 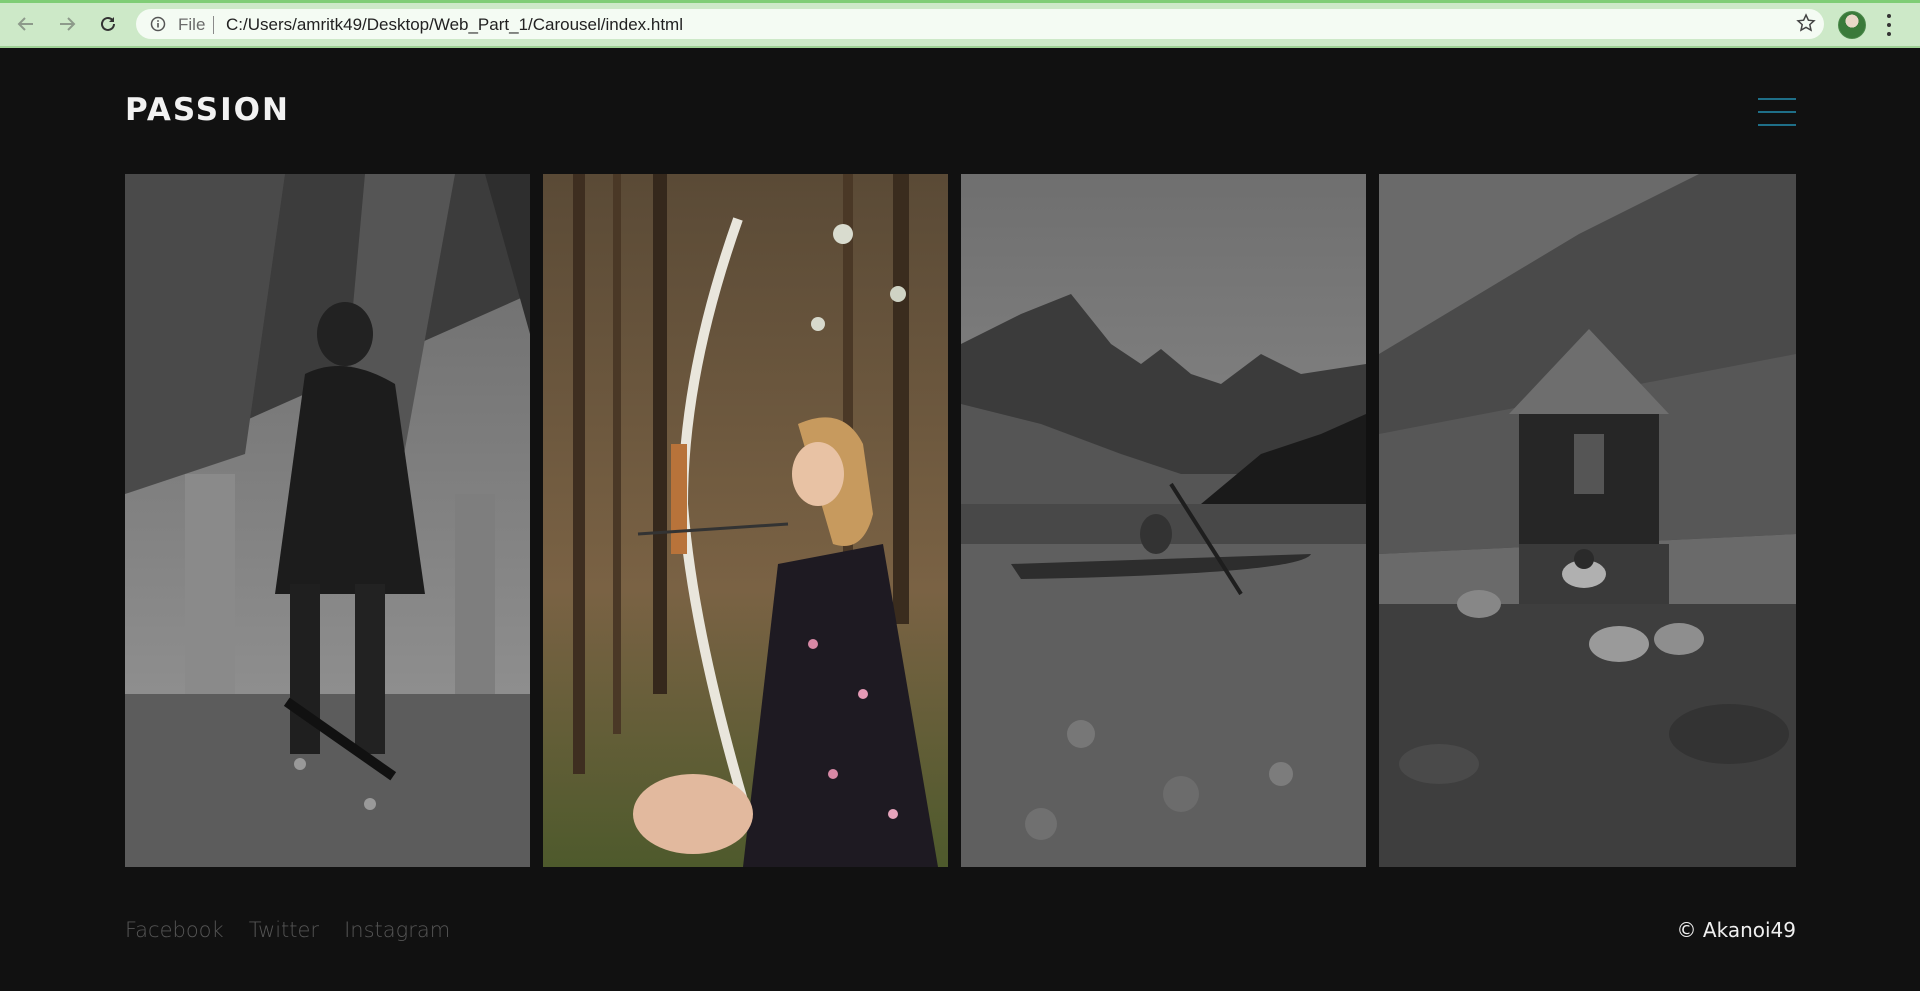 I want to click on arrow-right-icon, so click(x=68, y=24).